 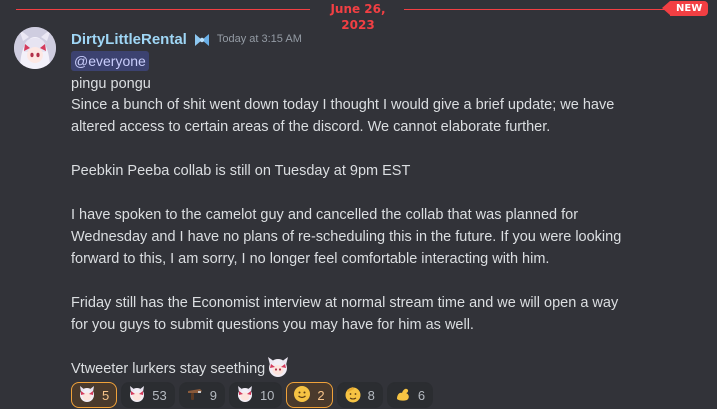 I want to click on custom-character-emoji-icon, so click(x=278, y=367).